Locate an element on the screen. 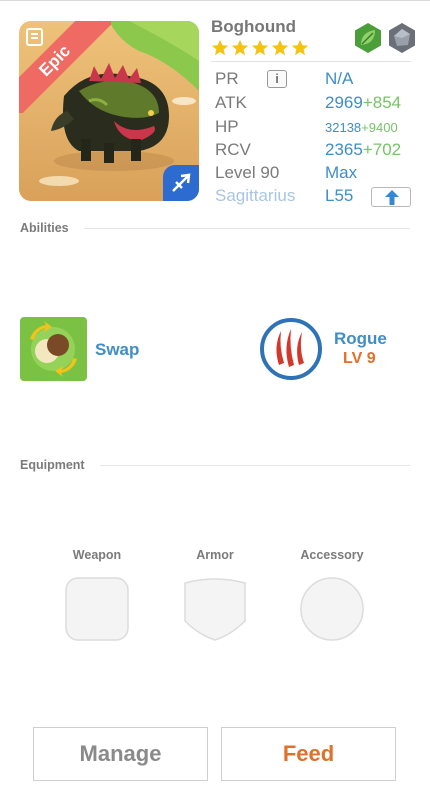  stat-row-hp: HP 32138+9400 is located at coordinates (315, 128).